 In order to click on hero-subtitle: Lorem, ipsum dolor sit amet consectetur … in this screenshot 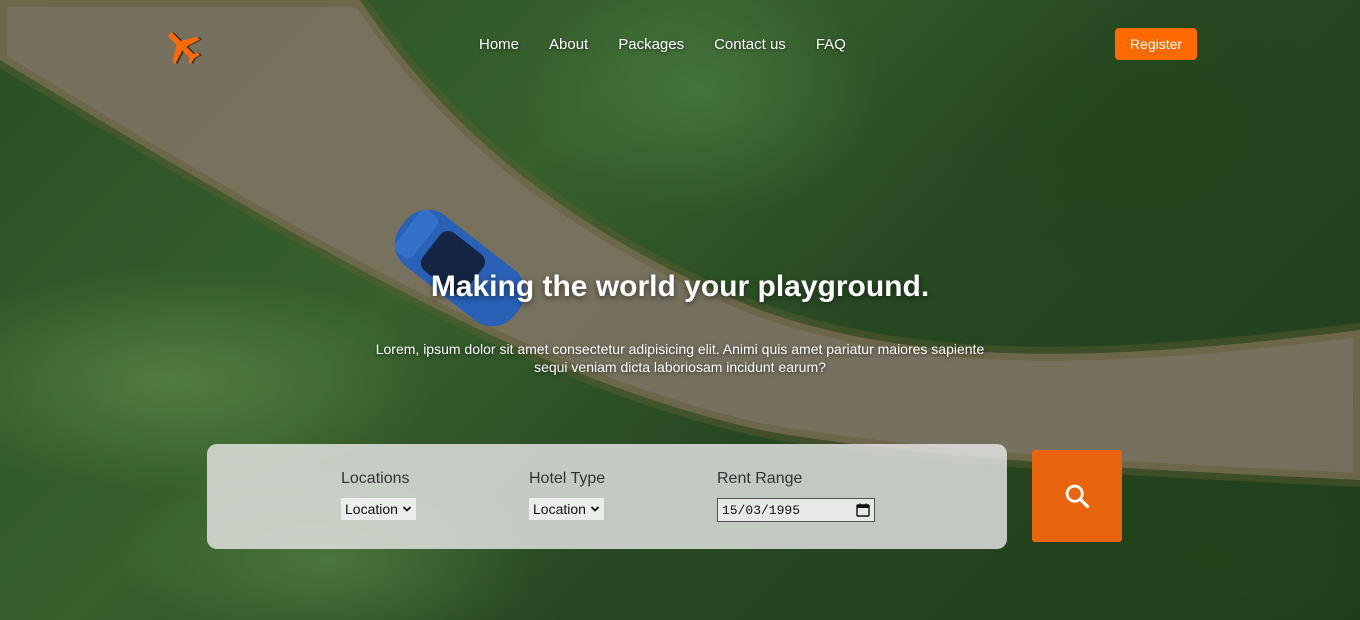, I will do `click(680, 358)`.